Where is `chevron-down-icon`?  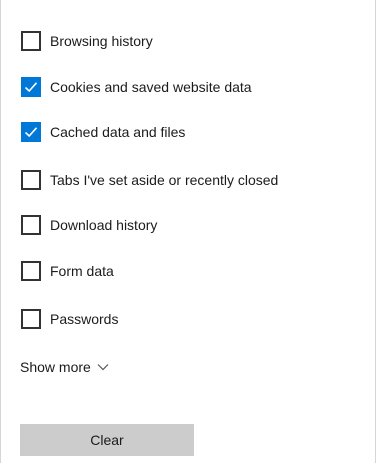
chevron-down-icon is located at coordinates (103, 367).